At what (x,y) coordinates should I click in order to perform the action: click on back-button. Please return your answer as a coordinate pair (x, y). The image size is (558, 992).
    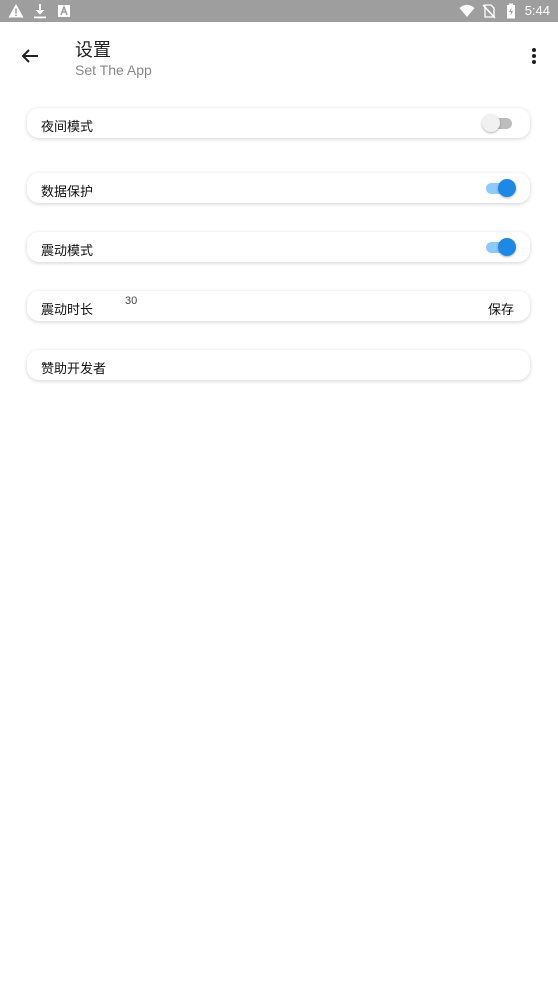
    Looking at the image, I should click on (31, 57).